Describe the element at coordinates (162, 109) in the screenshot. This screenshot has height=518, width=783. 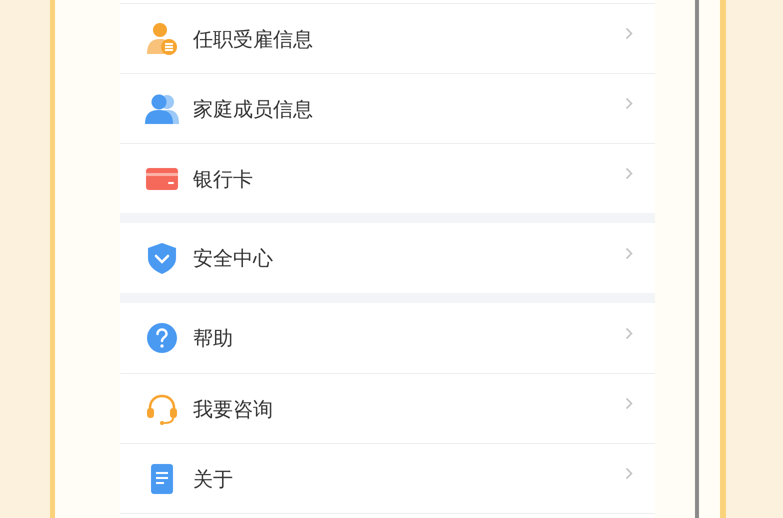
I see `people-icon` at that location.